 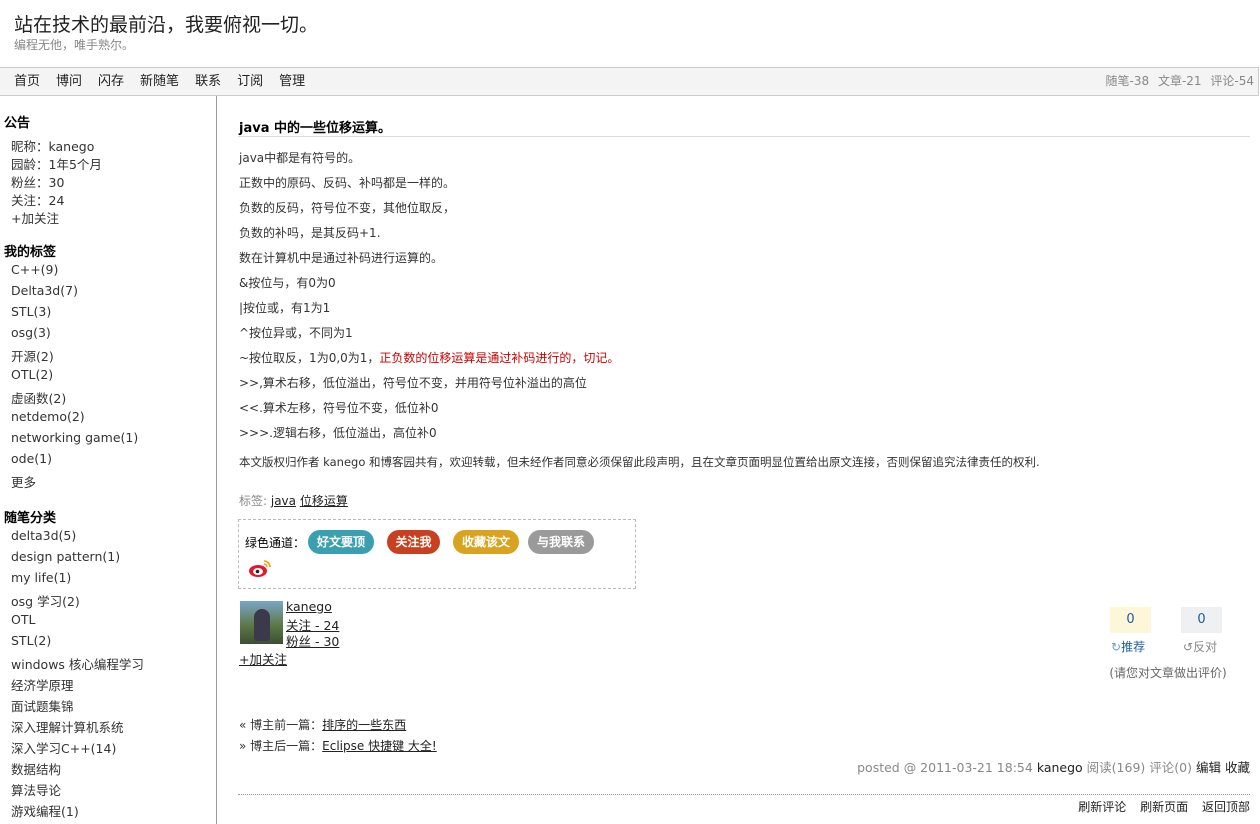 I want to click on tags-label: 标签:, so click(x=255, y=501).